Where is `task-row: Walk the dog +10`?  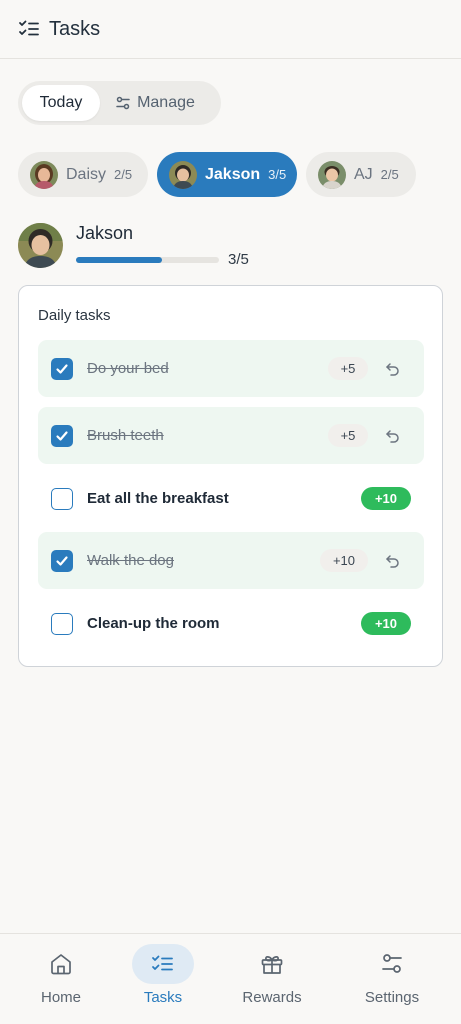
task-row: Walk the dog +10 is located at coordinates (231, 560).